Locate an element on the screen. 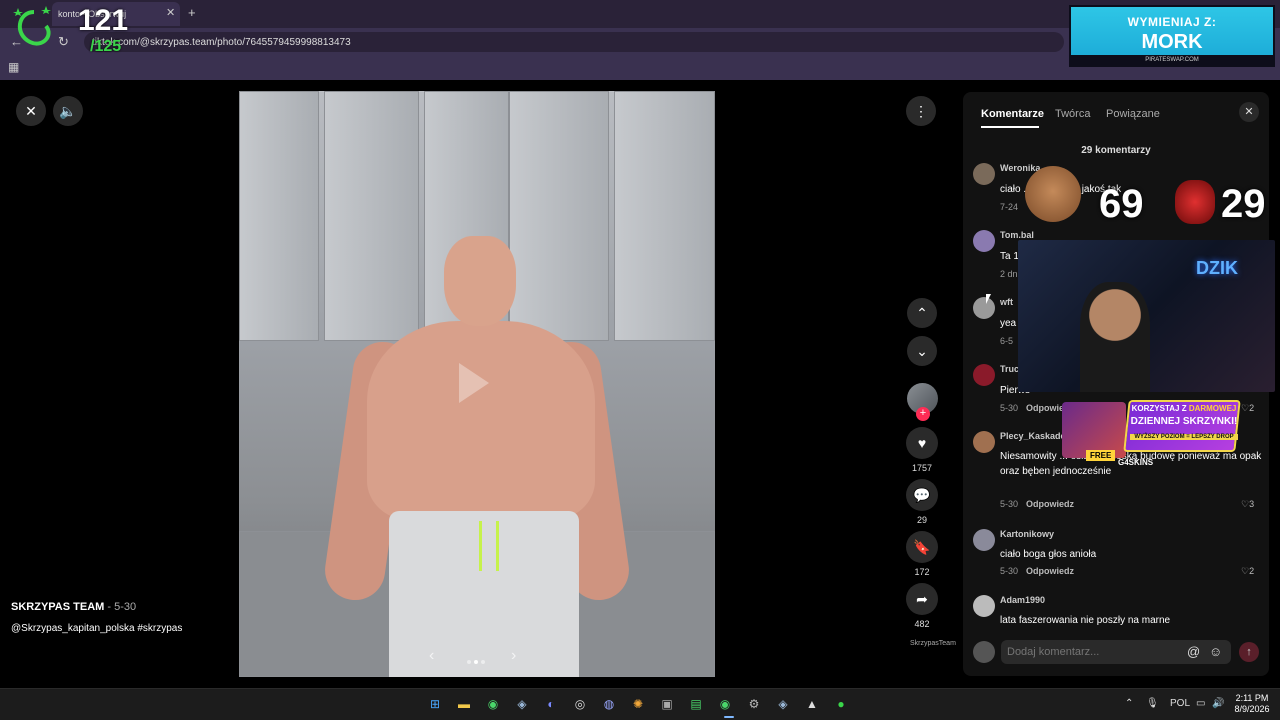 This screenshot has width=1280, height=720. overlay-counter-value: 121 is located at coordinates (103, 20).